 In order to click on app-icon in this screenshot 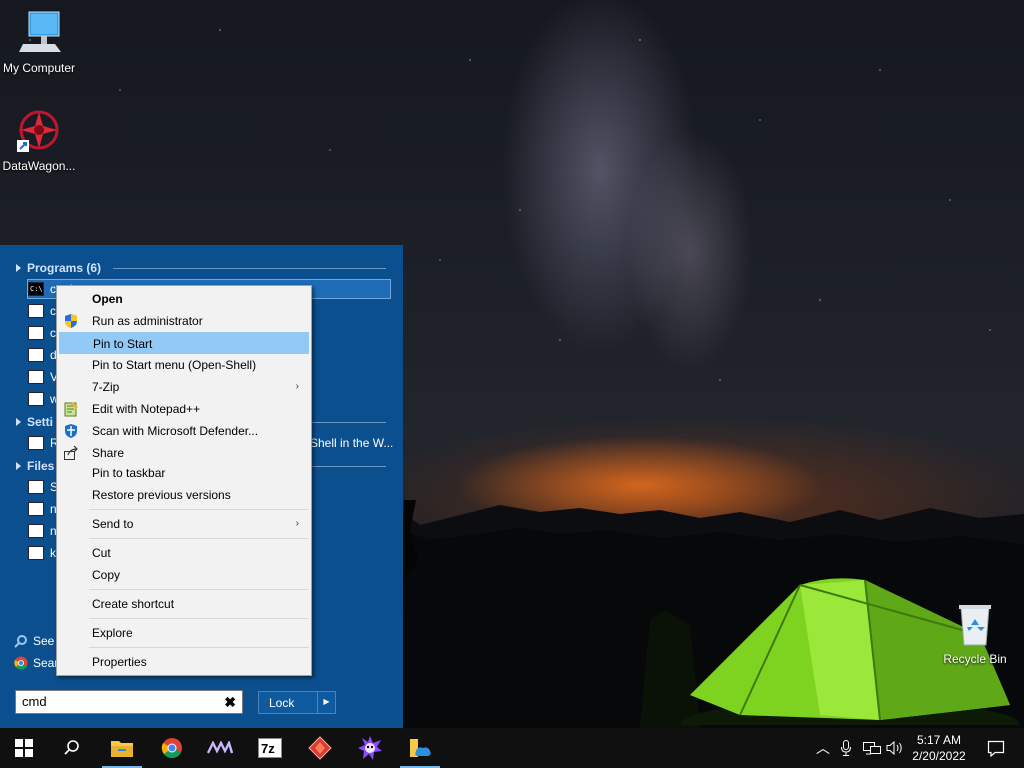, I will do `click(36, 333)`.